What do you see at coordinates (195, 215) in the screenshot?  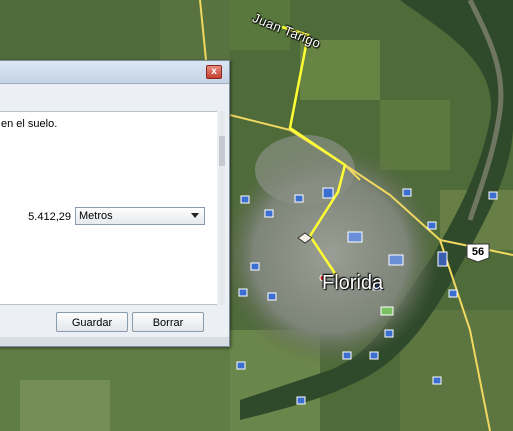 I see `chevron-down-icon` at bounding box center [195, 215].